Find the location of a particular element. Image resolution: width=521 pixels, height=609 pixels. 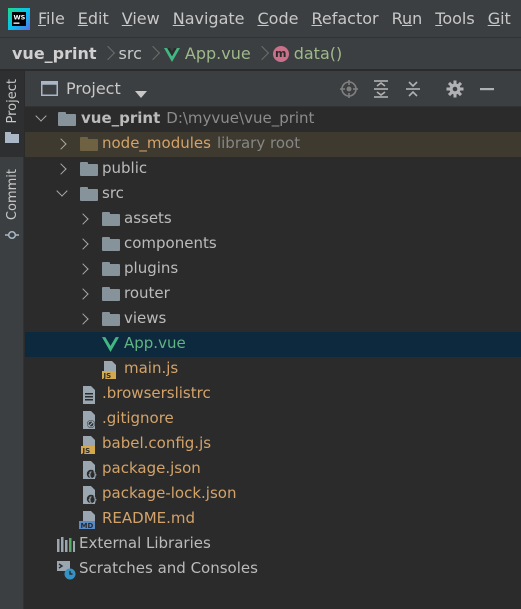

tree-item-src: src is located at coordinates (273, 194).